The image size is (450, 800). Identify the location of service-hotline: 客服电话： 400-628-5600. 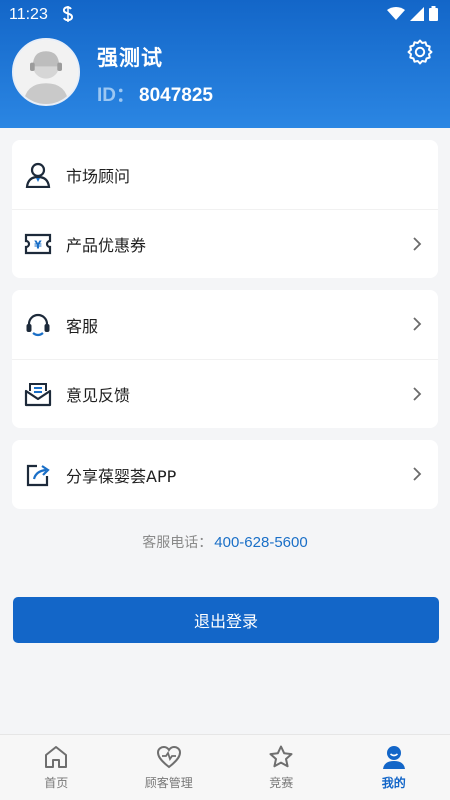
(225, 542).